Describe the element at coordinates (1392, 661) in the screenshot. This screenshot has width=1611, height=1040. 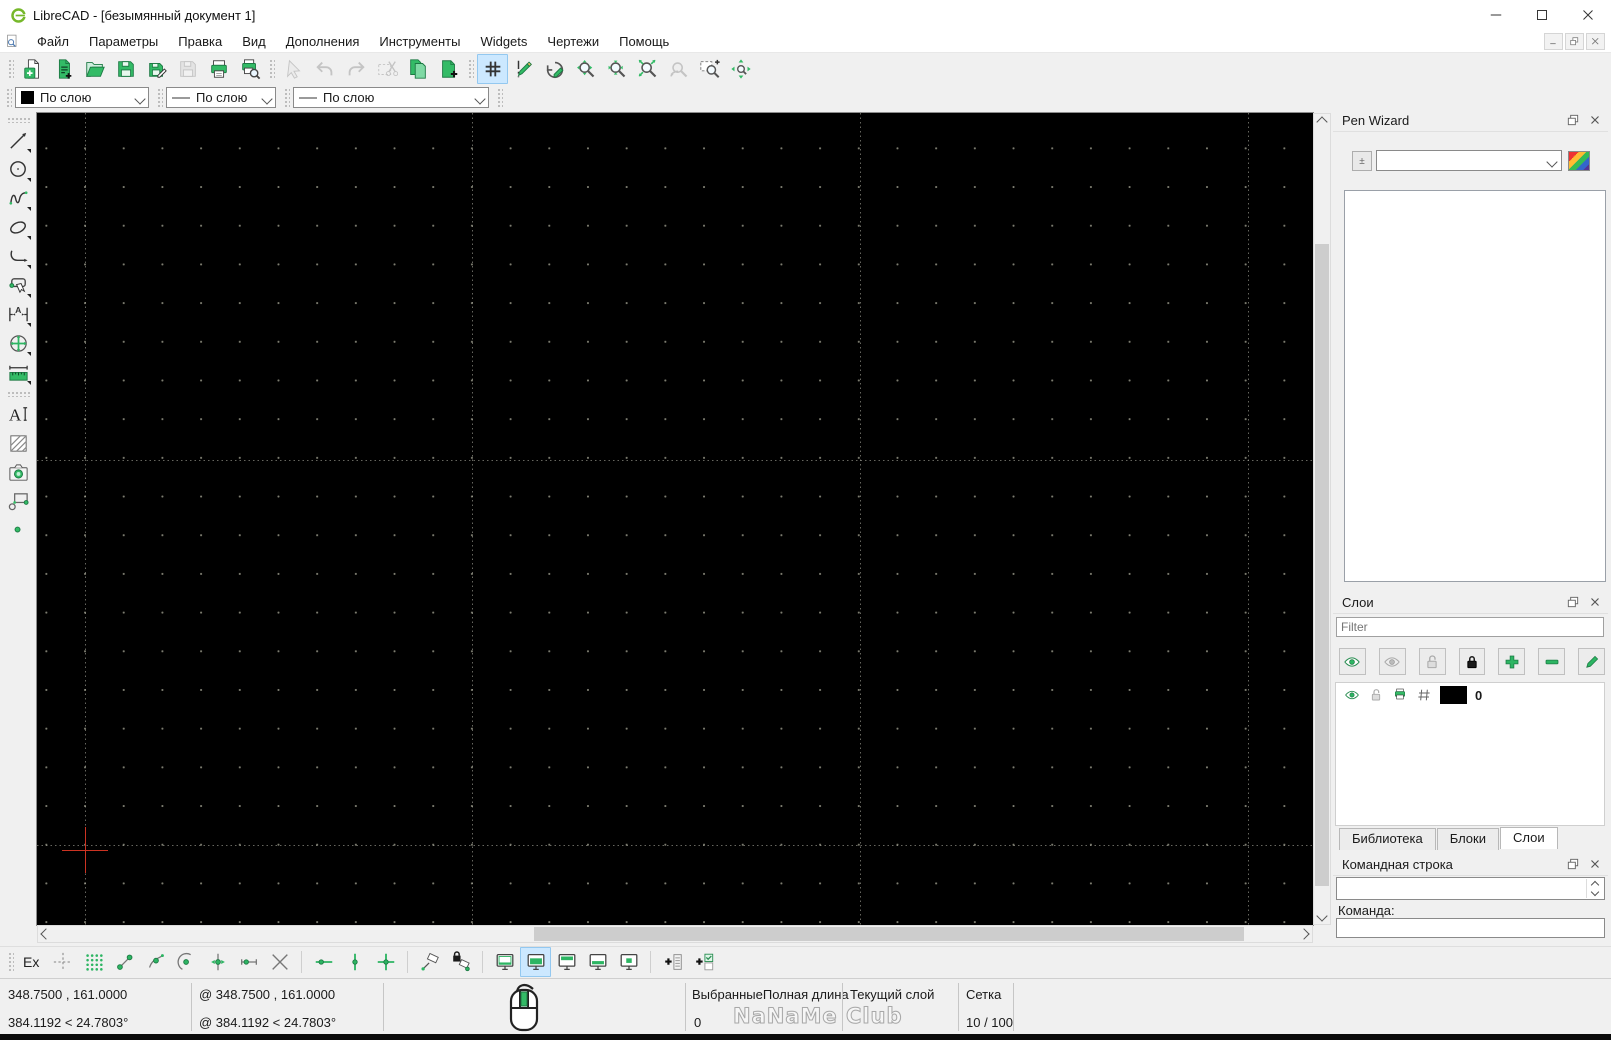
I see `hide-all-layers-button` at that location.